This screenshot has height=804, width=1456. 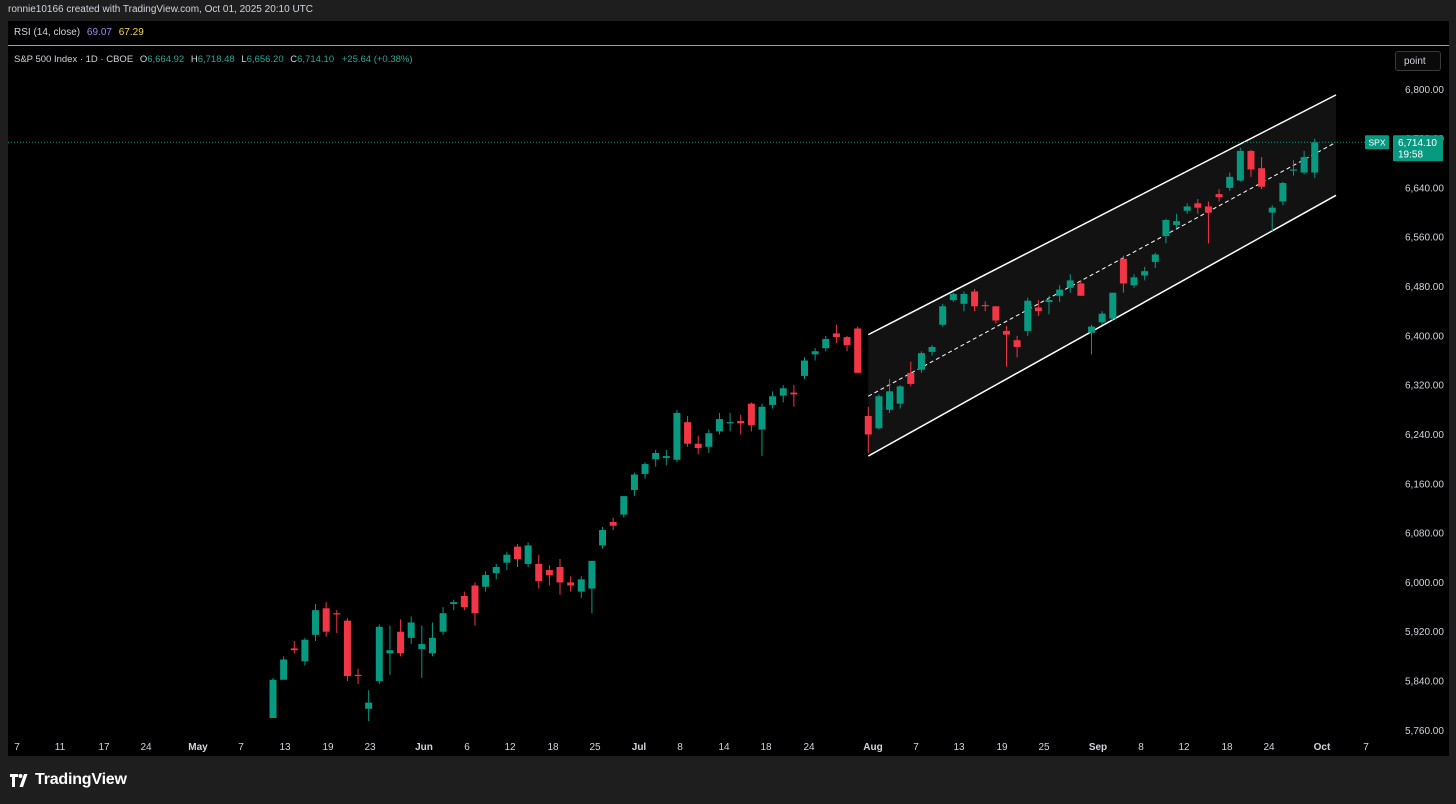 What do you see at coordinates (595, 747) in the screenshot?
I see `x-tick-label: 25` at bounding box center [595, 747].